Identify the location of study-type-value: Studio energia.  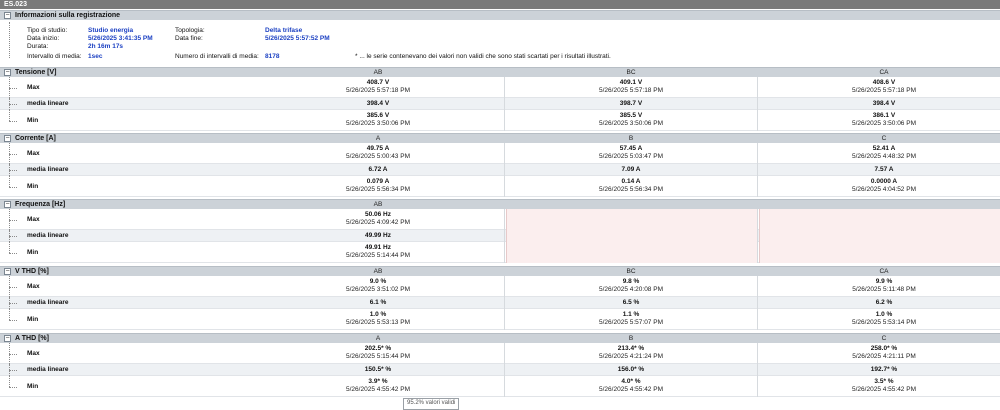
(111, 30).